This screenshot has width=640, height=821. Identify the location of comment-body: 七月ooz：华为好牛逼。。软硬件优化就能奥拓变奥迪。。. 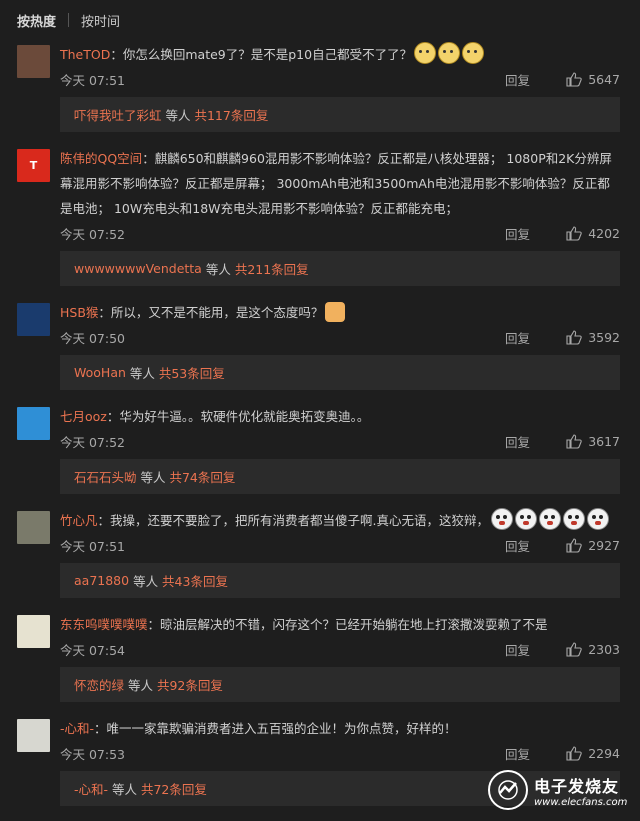
(340, 416).